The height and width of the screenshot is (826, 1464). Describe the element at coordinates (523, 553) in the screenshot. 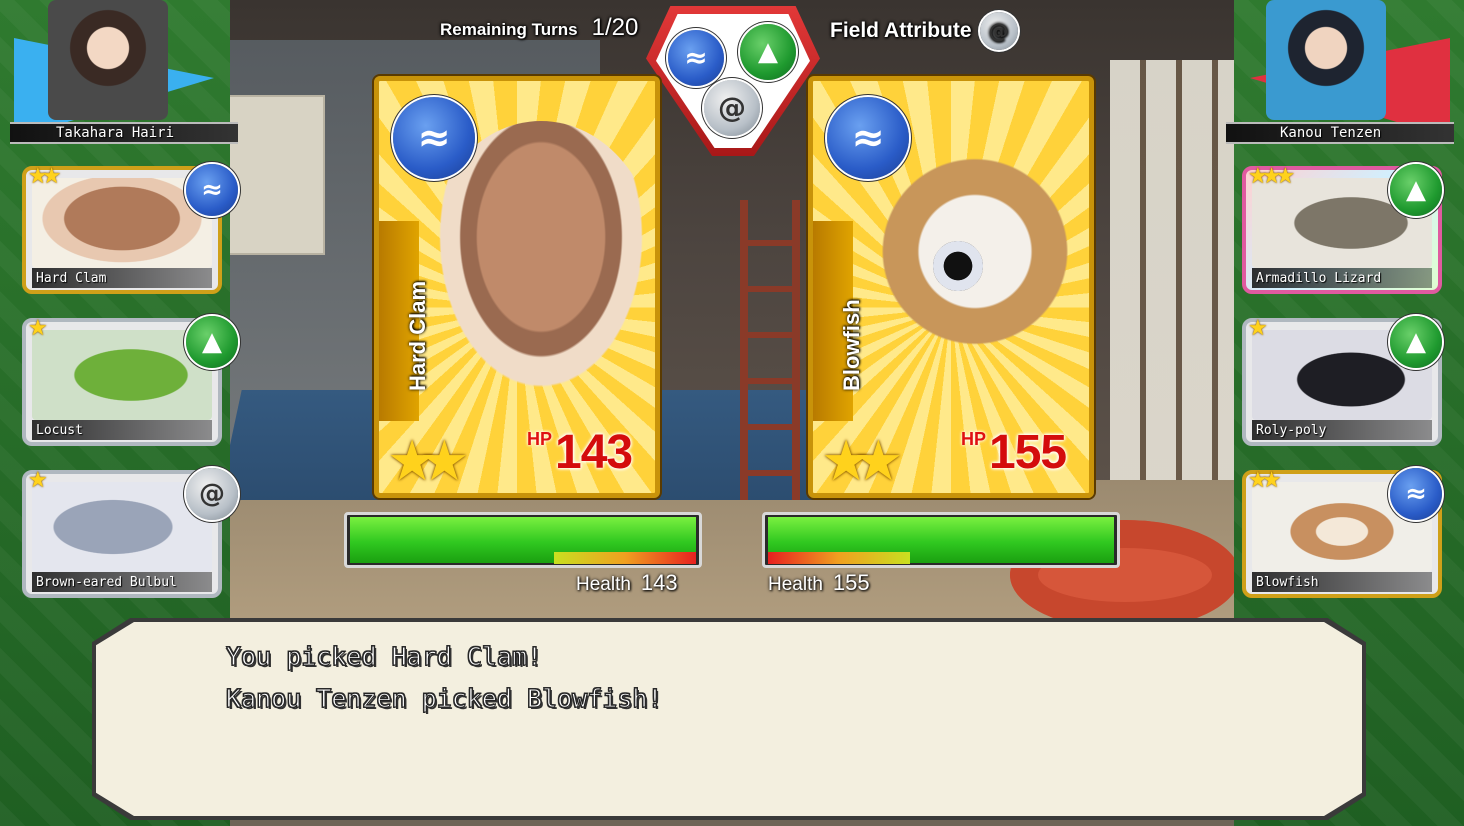

I see `player-health-bar: Health 143` at that location.